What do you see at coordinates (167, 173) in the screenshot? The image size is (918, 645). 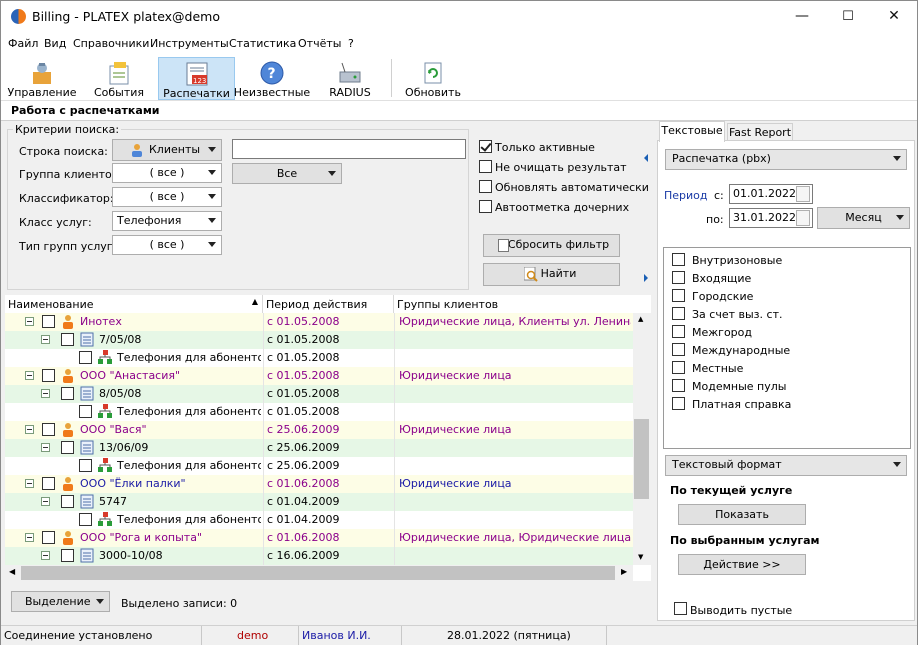 I see `client-group-dropdown: ( все )` at bounding box center [167, 173].